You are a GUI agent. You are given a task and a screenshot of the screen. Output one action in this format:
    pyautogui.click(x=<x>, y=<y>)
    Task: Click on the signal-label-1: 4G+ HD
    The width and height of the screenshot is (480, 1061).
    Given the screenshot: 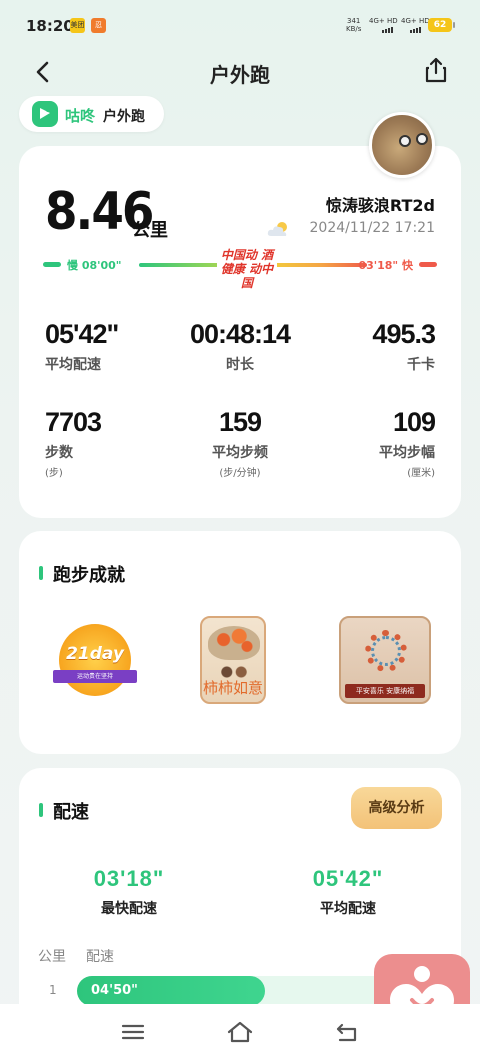 What is the action you would take?
    pyautogui.click(x=383, y=21)
    